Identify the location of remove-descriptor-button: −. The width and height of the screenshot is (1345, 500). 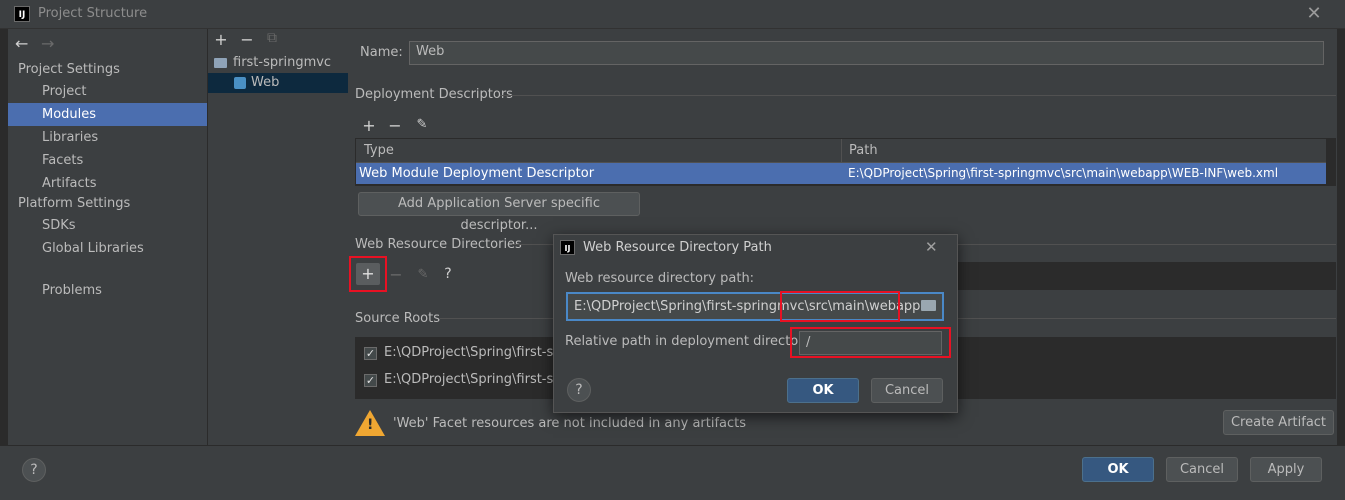
(395, 125).